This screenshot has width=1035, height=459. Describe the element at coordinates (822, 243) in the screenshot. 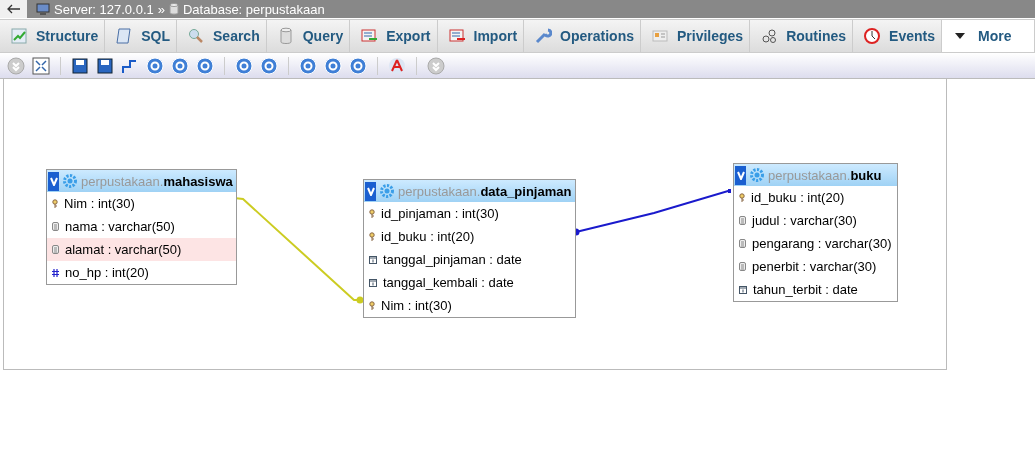

I see `column-label: pengarang : varchar(30)` at that location.